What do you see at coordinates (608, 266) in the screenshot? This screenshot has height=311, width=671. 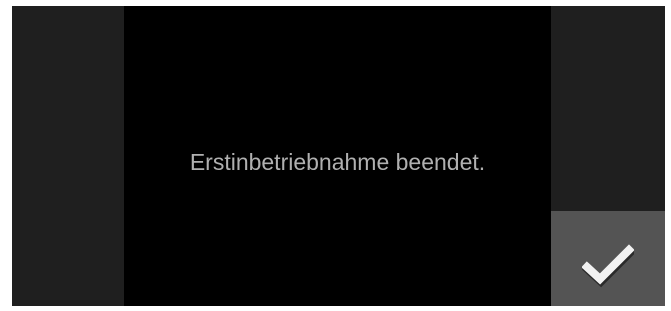 I see `checkmark-icon` at bounding box center [608, 266].